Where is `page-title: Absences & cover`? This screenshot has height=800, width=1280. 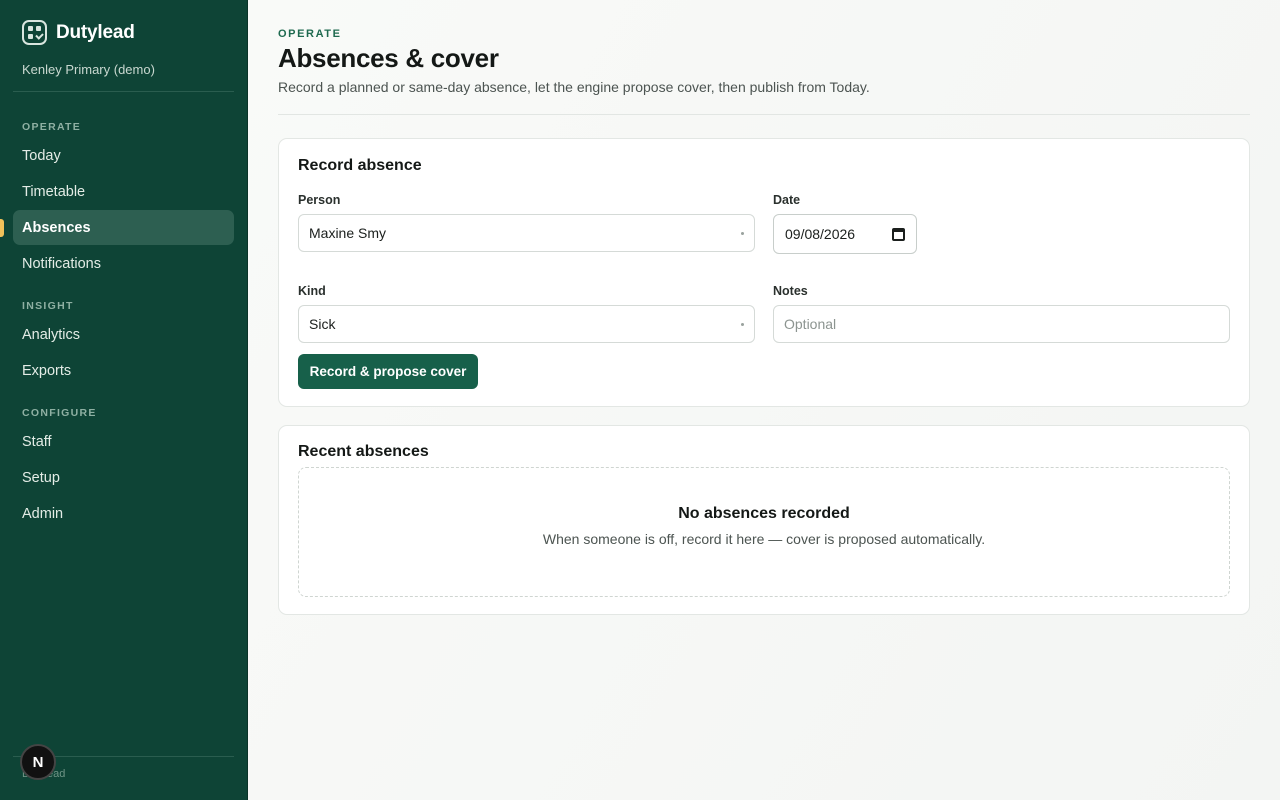 page-title: Absences & cover is located at coordinates (388, 58).